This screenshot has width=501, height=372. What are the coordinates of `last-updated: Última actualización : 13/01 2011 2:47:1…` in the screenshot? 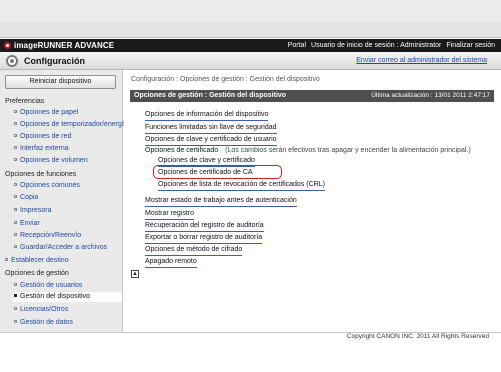 It's located at (430, 95).